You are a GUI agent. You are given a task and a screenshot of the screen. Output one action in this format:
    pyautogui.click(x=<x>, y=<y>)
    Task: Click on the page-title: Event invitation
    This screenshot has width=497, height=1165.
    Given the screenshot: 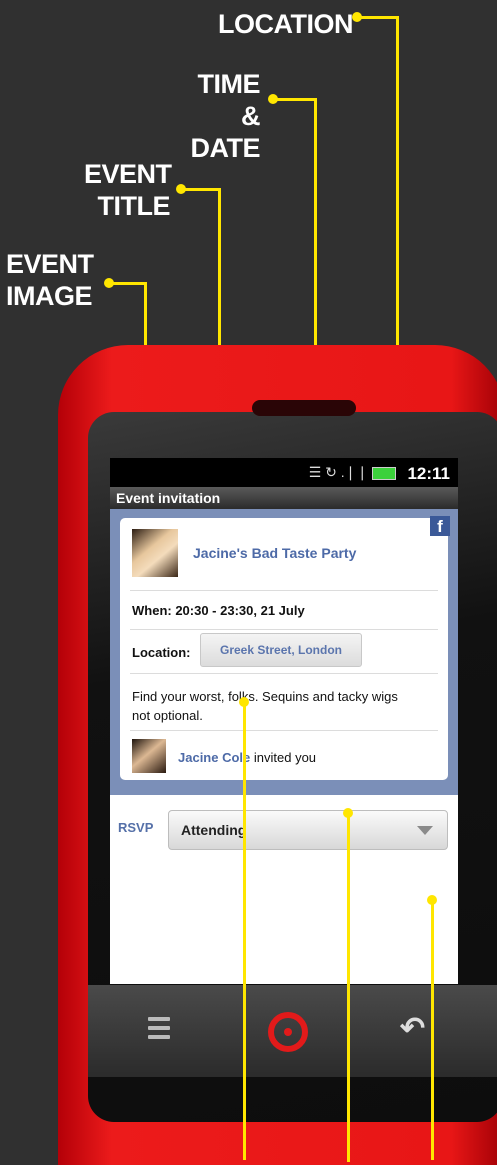 What is the action you would take?
    pyautogui.click(x=284, y=498)
    